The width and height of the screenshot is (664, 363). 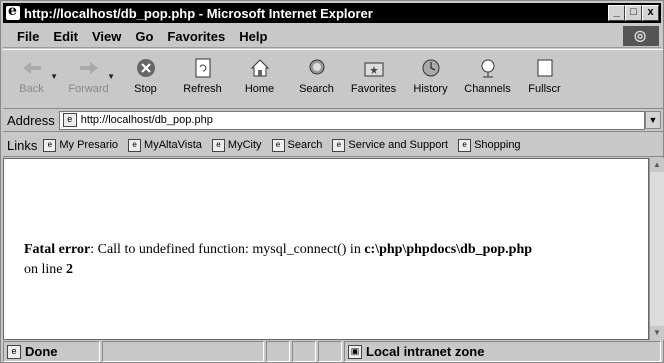 What do you see at coordinates (296, 145) in the screenshot?
I see `link-search: e Search` at bounding box center [296, 145].